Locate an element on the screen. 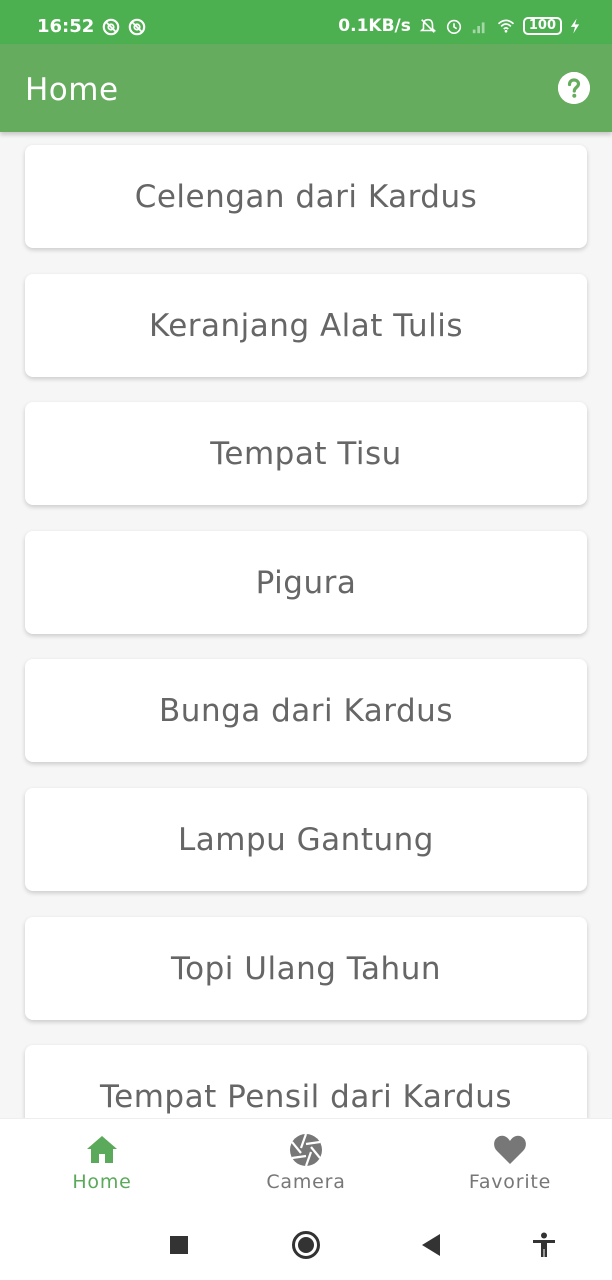 The width and height of the screenshot is (612, 1280). battery-level: 100 is located at coordinates (542, 25).